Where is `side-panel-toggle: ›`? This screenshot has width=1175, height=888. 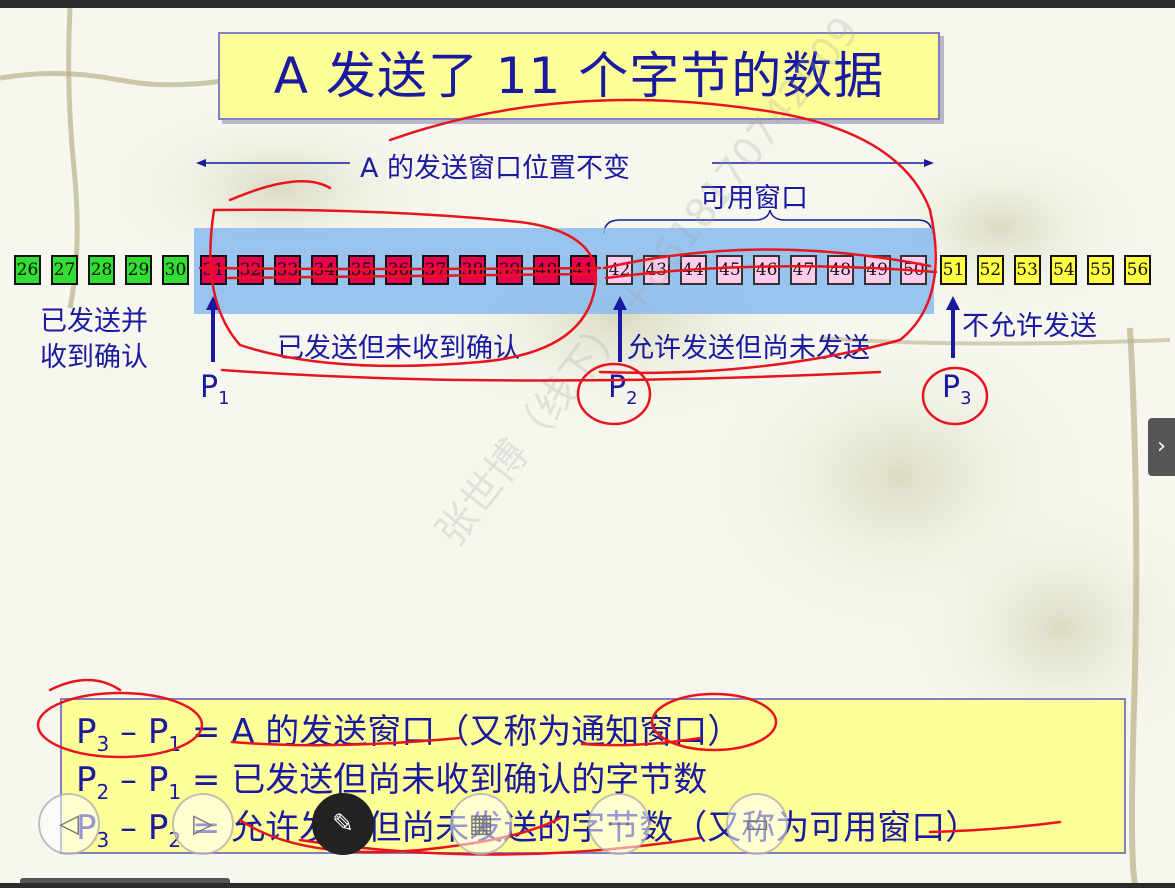
side-panel-toggle: › is located at coordinates (1161, 447).